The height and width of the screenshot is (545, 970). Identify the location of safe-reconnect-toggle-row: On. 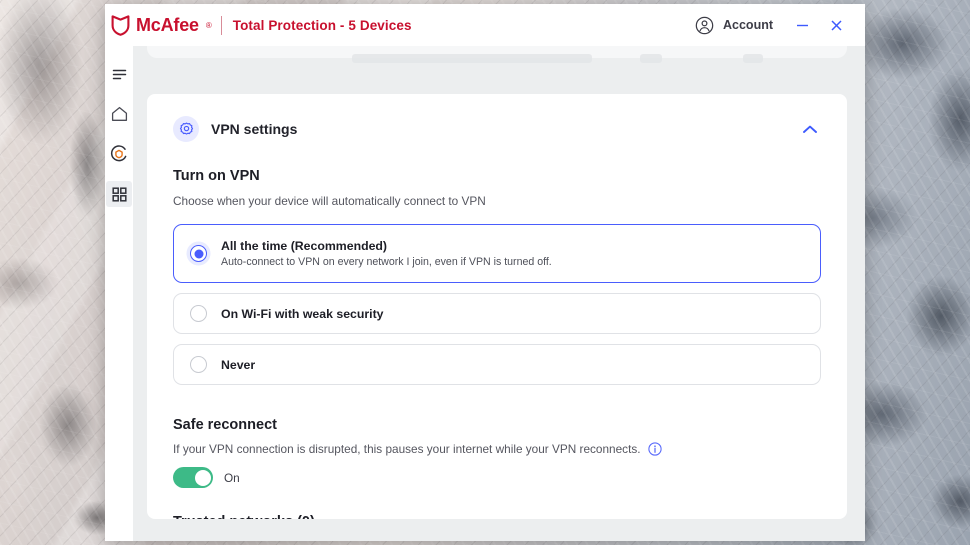
(497, 478).